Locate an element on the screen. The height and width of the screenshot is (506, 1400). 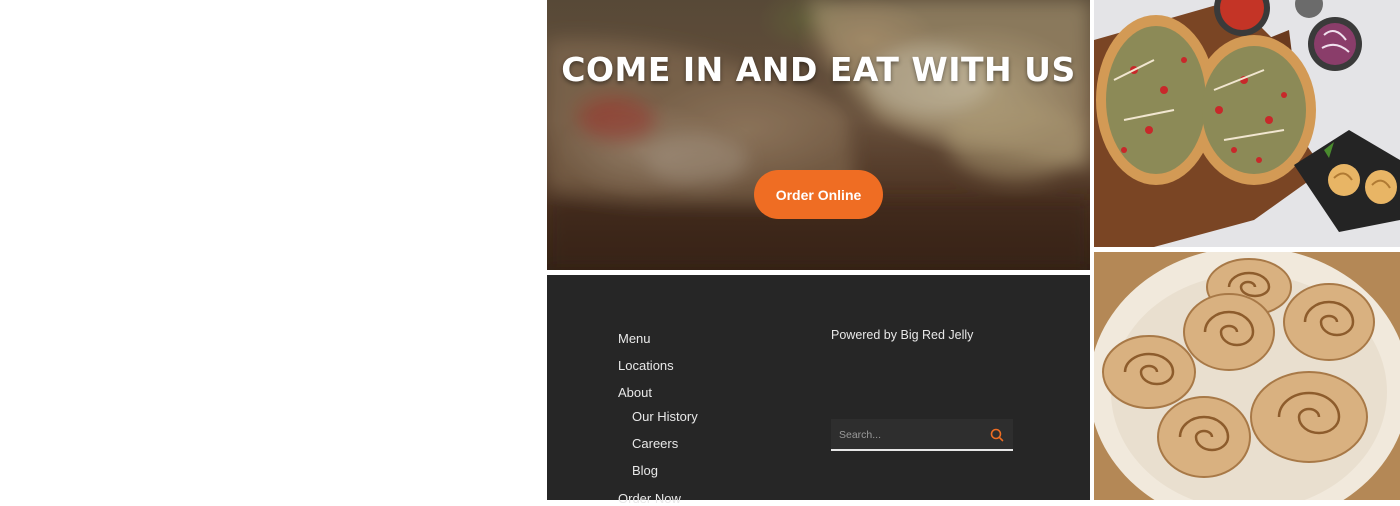
cinnamon-rolls-photo is located at coordinates (1247, 376).